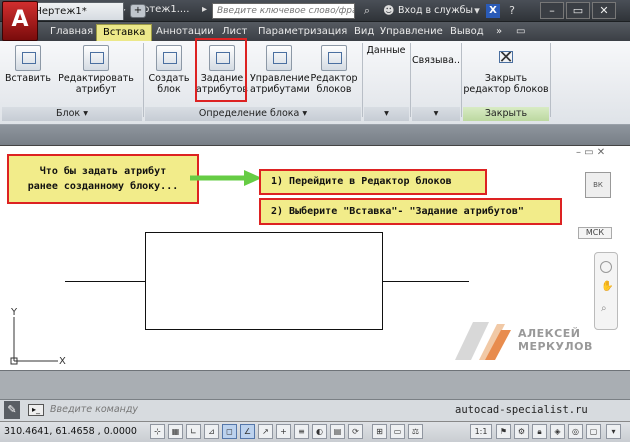  I want to click on ucs-icon: Y X, so click(38, 337).